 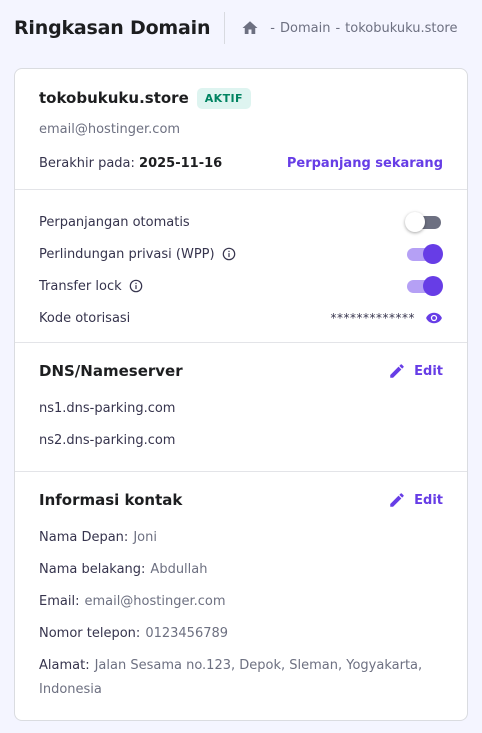 I want to click on contact-phone: Nomor telepon: 0123456789, so click(x=241, y=634).